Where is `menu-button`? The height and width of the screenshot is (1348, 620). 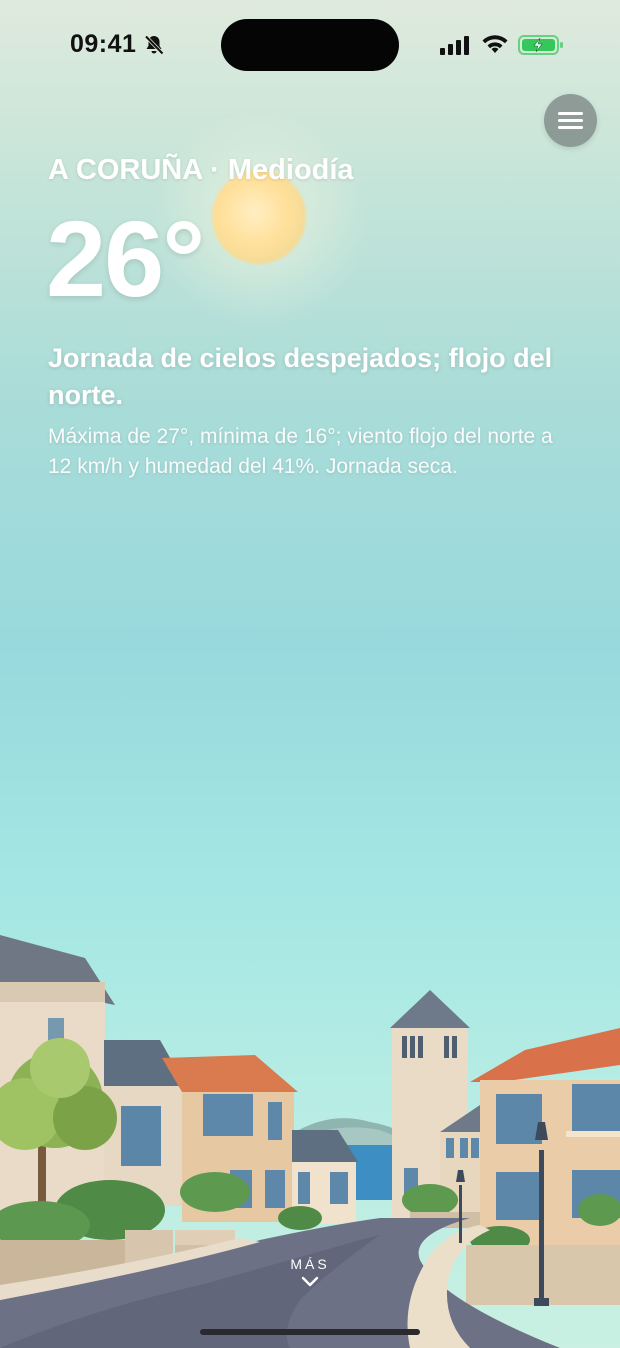
menu-button is located at coordinates (570, 120).